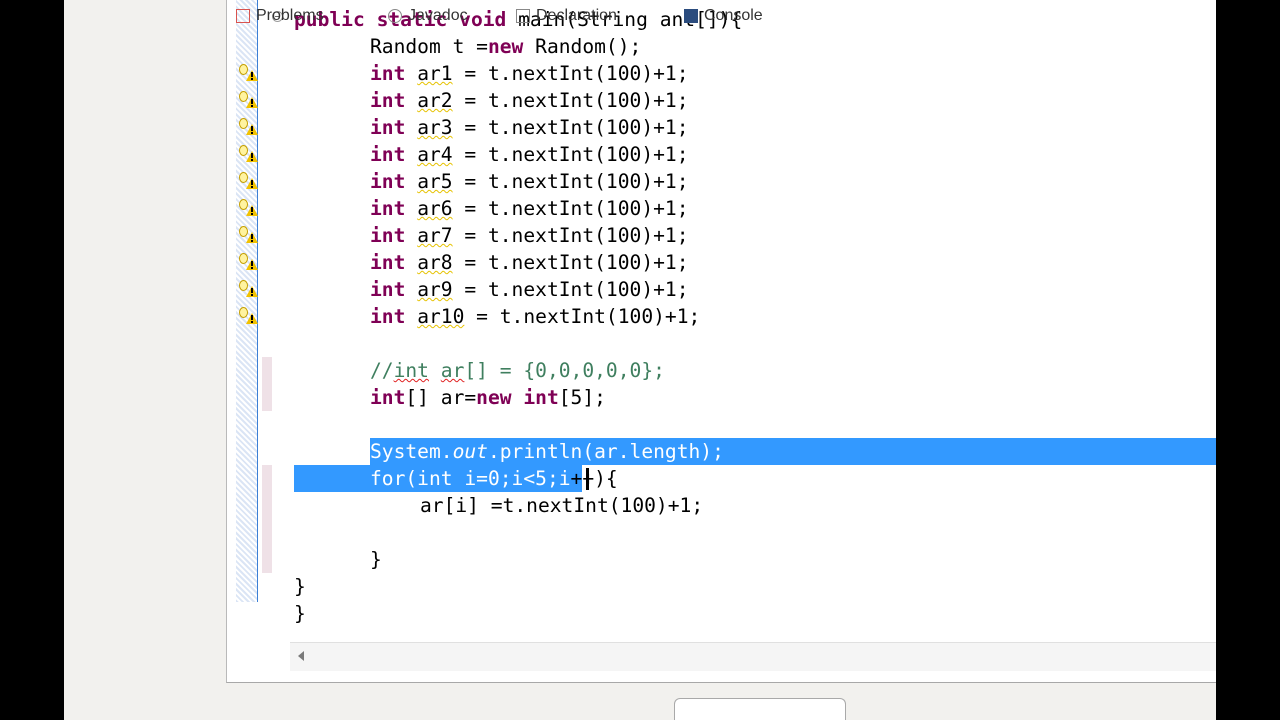 This screenshot has height=720, width=1280. I want to click on code-line: int ar10 = t.nextInt(100)+1;, so click(535, 316).